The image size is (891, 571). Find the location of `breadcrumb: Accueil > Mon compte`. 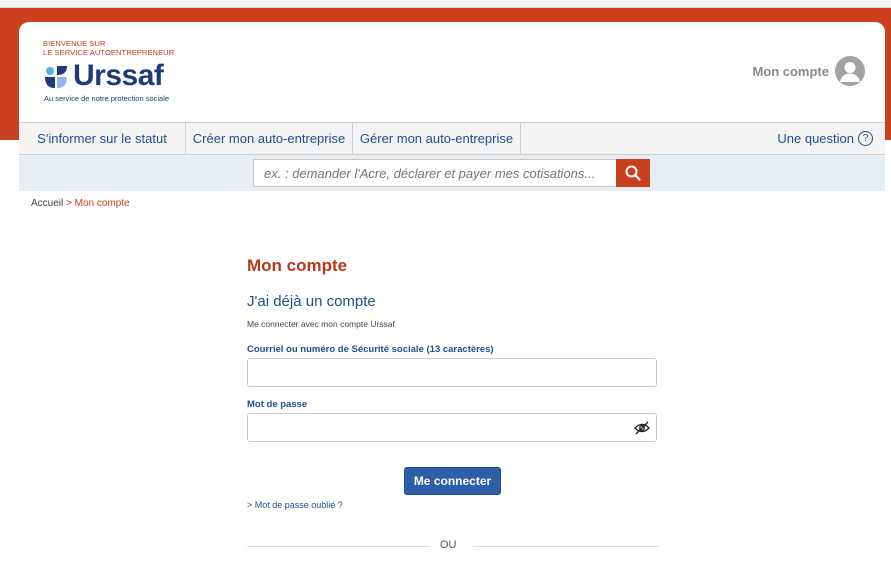

breadcrumb: Accueil > Mon compte is located at coordinates (80, 203).